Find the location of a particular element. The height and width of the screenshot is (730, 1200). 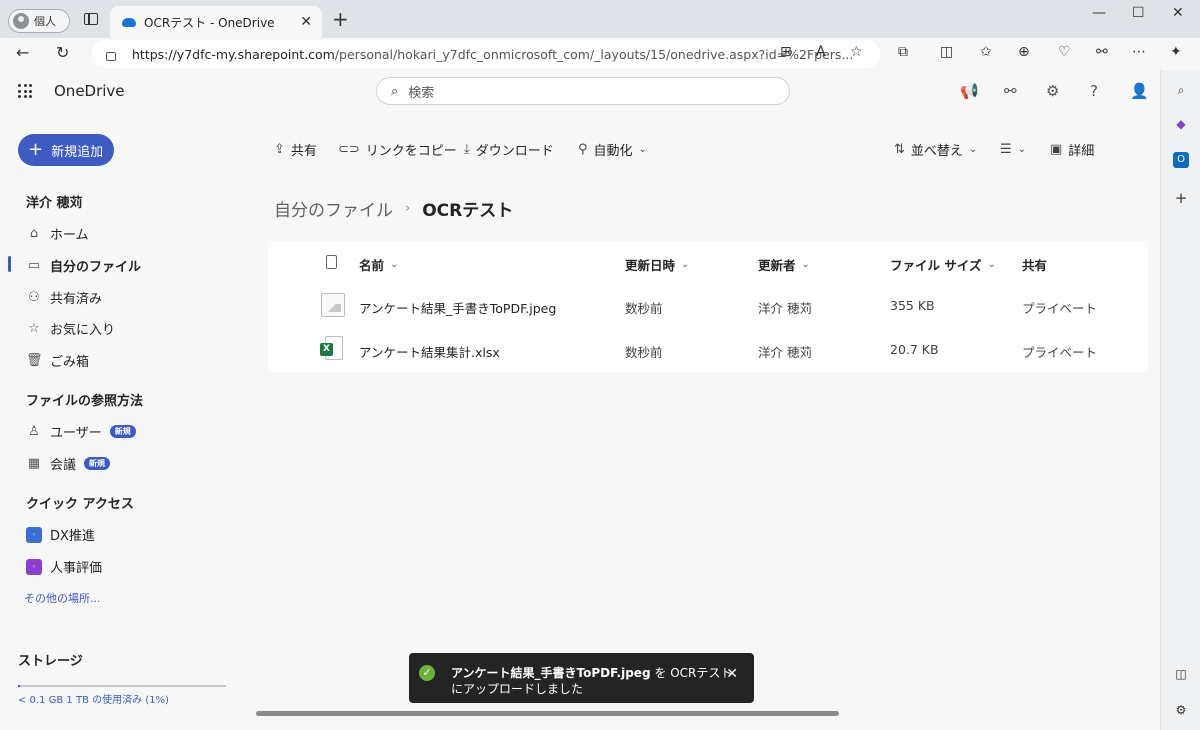

toast-close-icon: ✕ is located at coordinates (732, 674).